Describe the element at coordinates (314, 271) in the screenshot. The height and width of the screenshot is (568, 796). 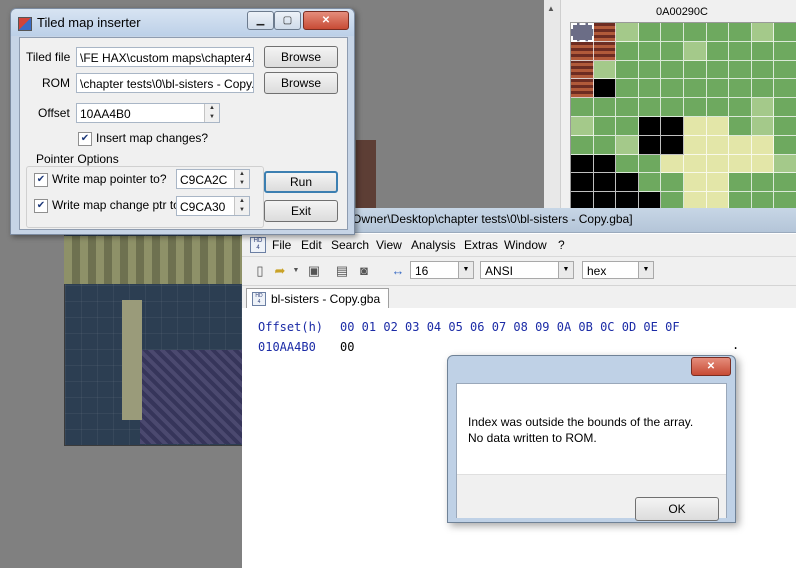
I see `save-icon: ▣` at that location.